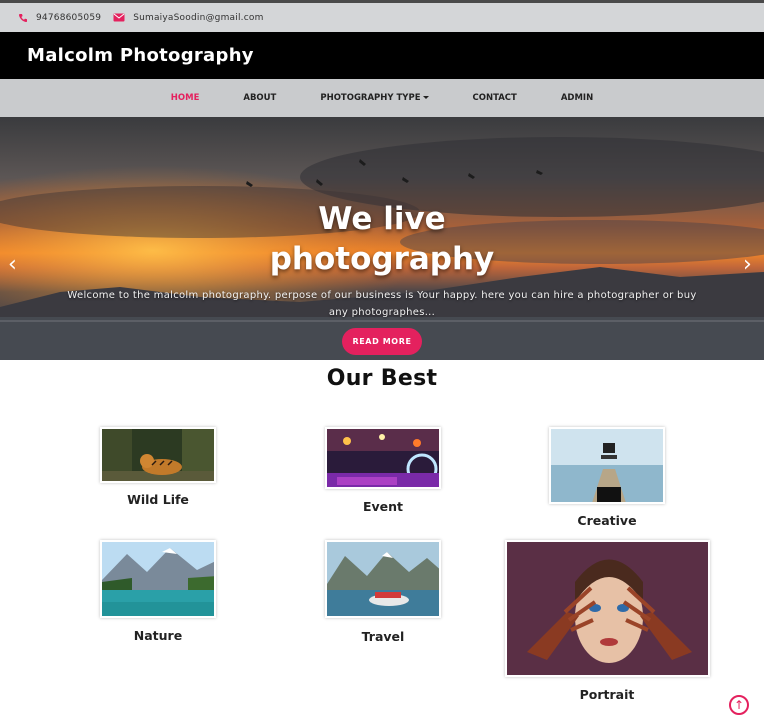 Image resolution: width=764 pixels, height=719 pixels. Describe the element at coordinates (382, 341) in the screenshot. I see `read-more-button: READ MORE` at that location.